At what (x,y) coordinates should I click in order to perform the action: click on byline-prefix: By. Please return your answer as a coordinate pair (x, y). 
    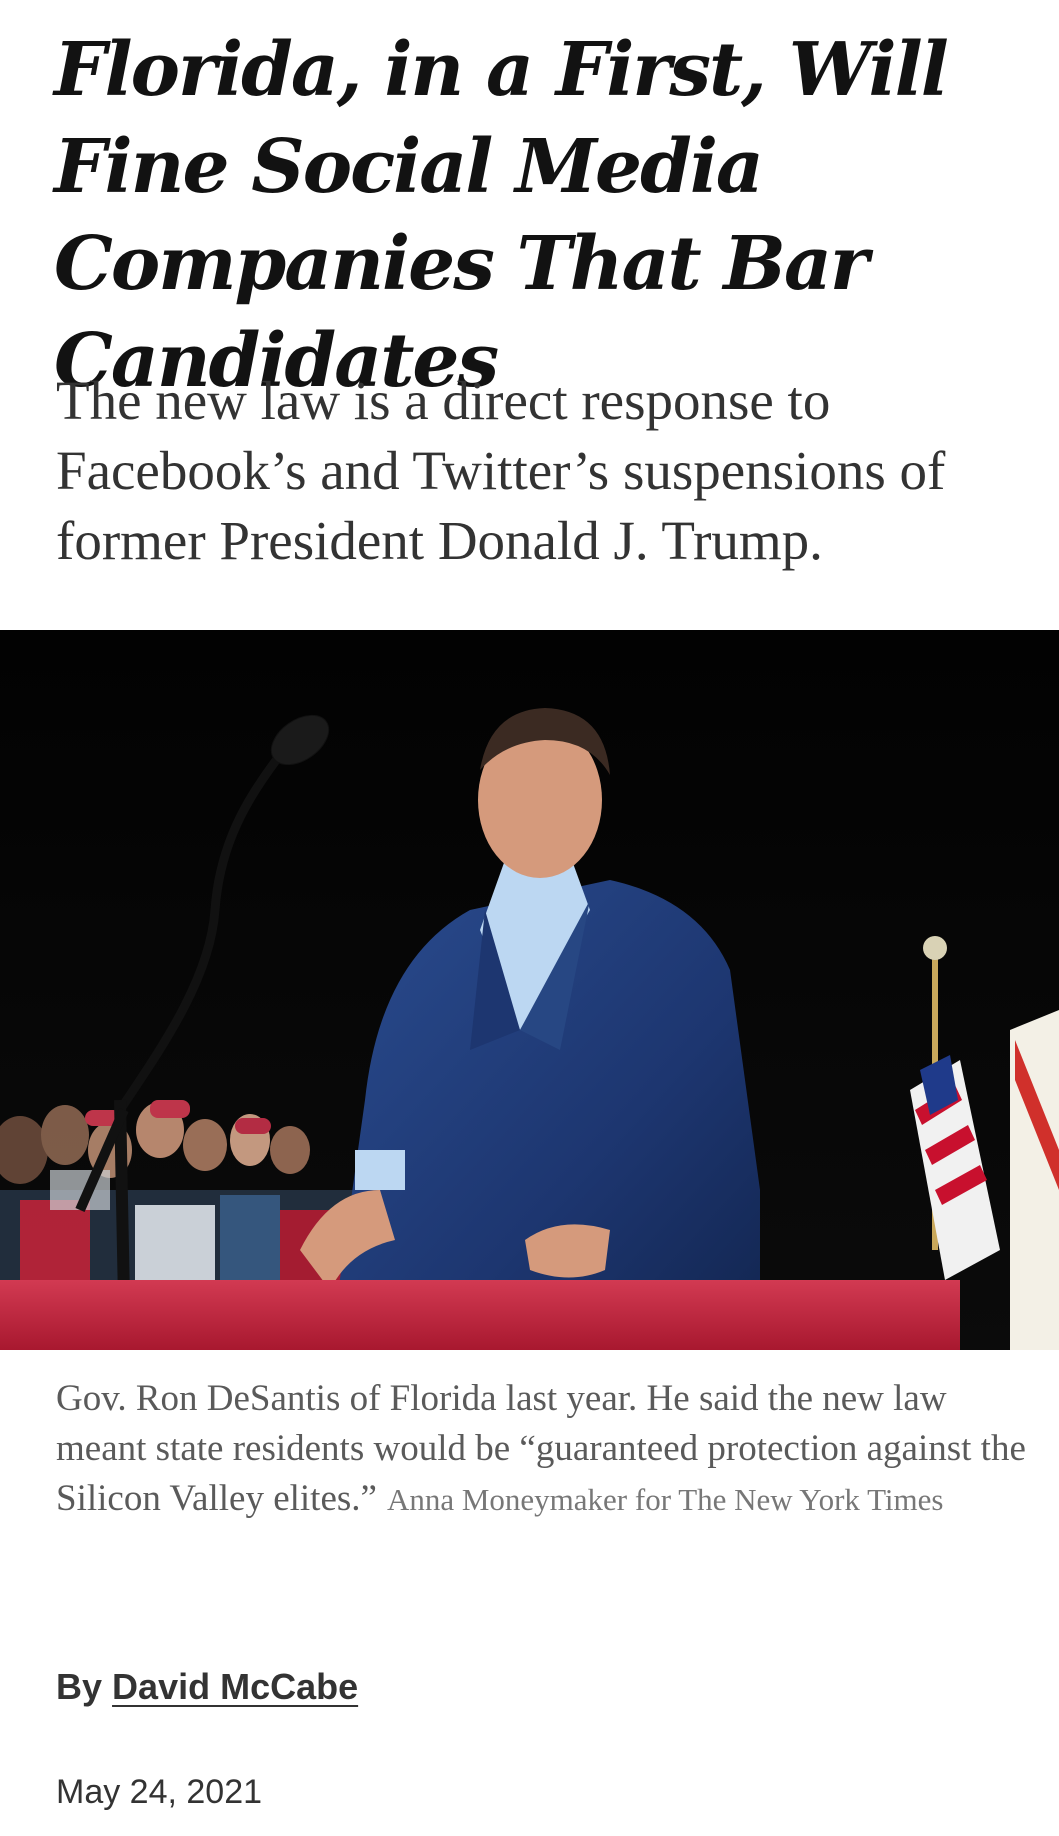
    Looking at the image, I should click on (79, 1686).